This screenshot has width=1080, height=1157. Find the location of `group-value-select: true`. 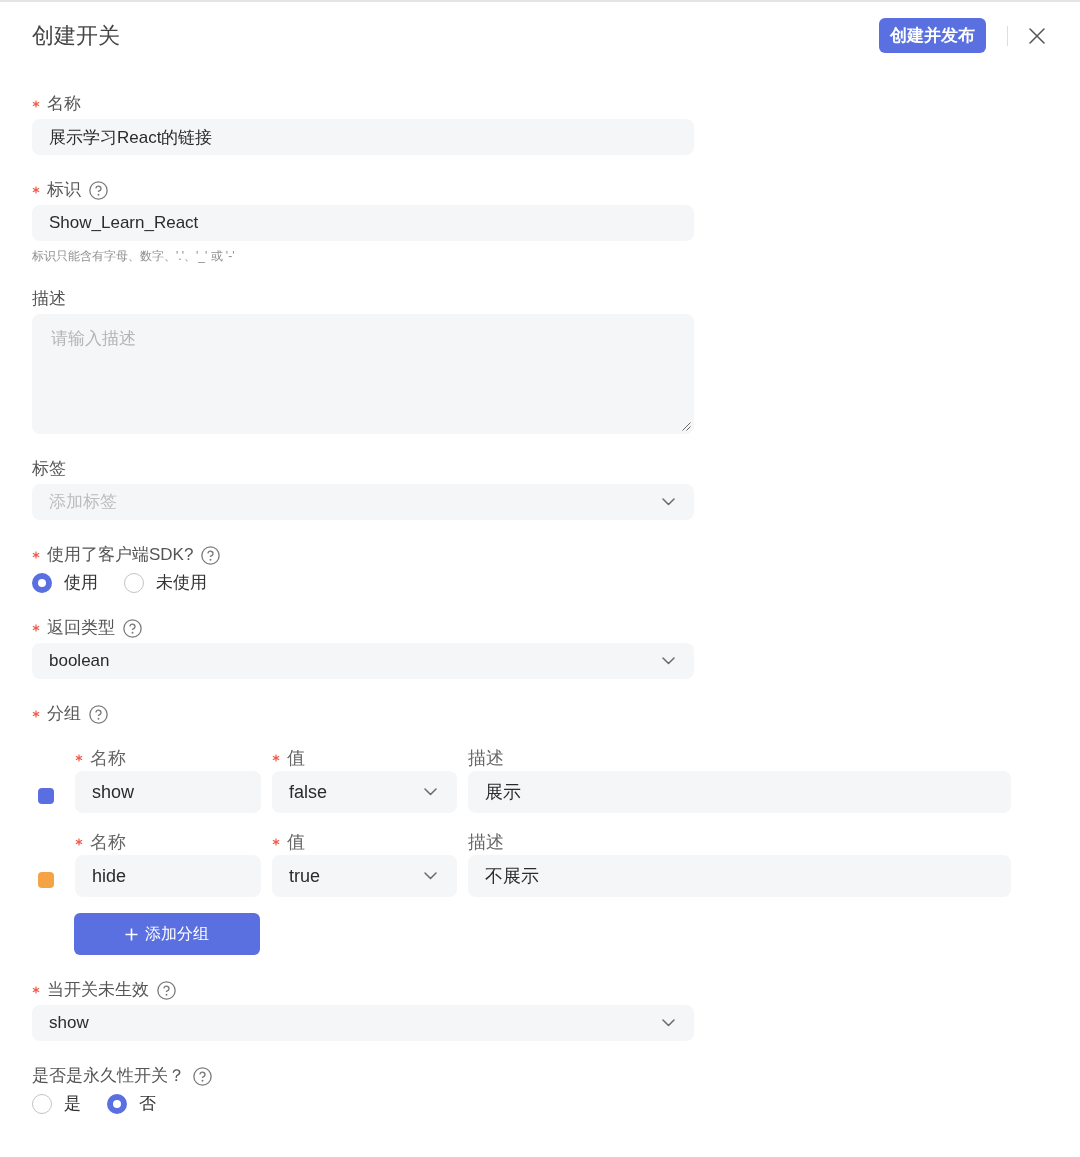

group-value-select: true is located at coordinates (364, 876).